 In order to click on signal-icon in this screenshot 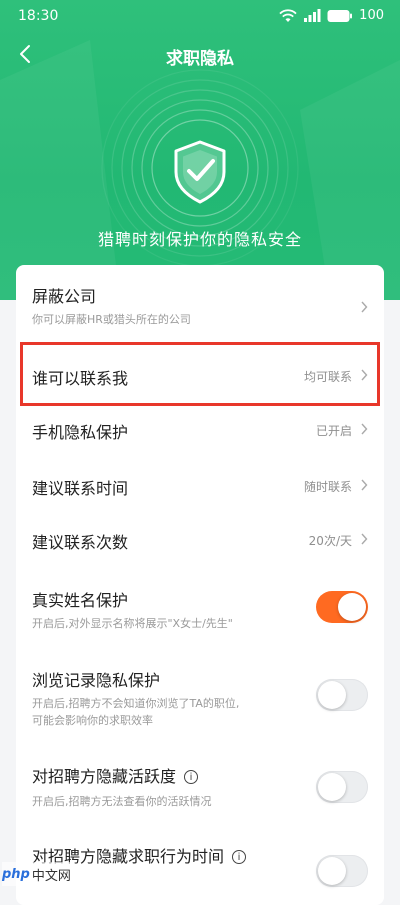, I will do `click(312, 15)`.